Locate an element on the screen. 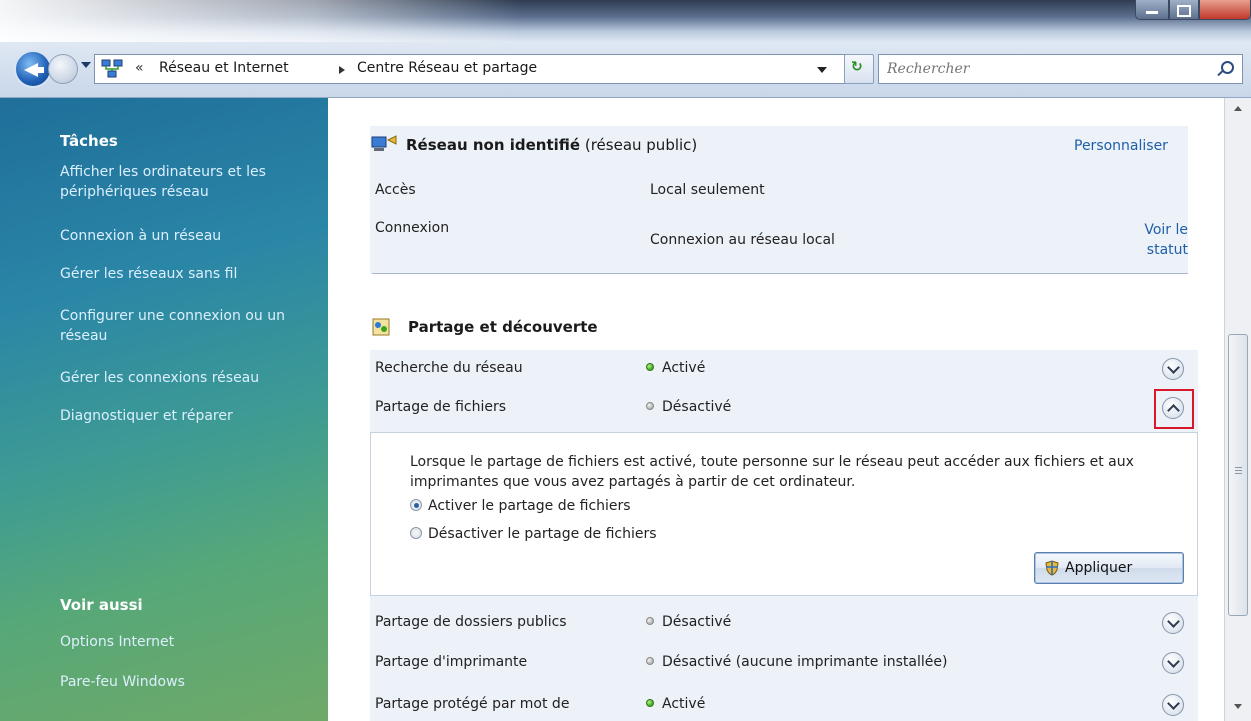  view-status-link: Voir le statut is located at coordinates (1158, 240).